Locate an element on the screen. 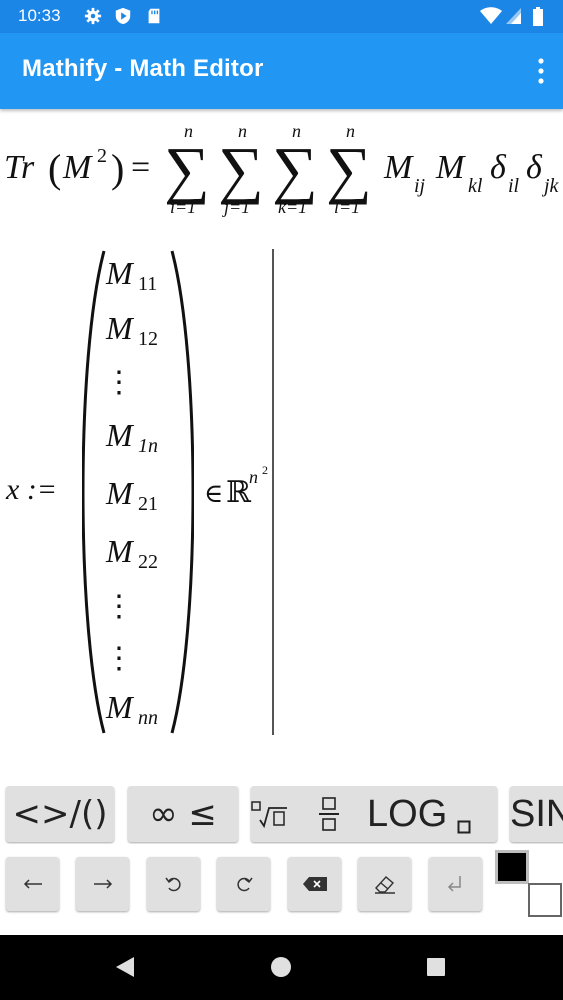 The width and height of the screenshot is (563, 1000). left-paren: ( is located at coordinates (55, 168).